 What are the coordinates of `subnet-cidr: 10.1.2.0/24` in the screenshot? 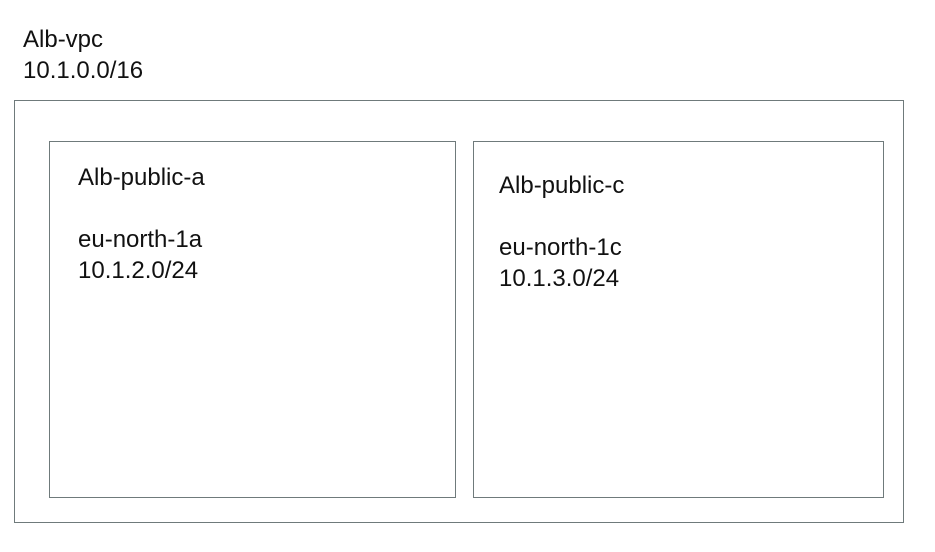 It's located at (138, 270).